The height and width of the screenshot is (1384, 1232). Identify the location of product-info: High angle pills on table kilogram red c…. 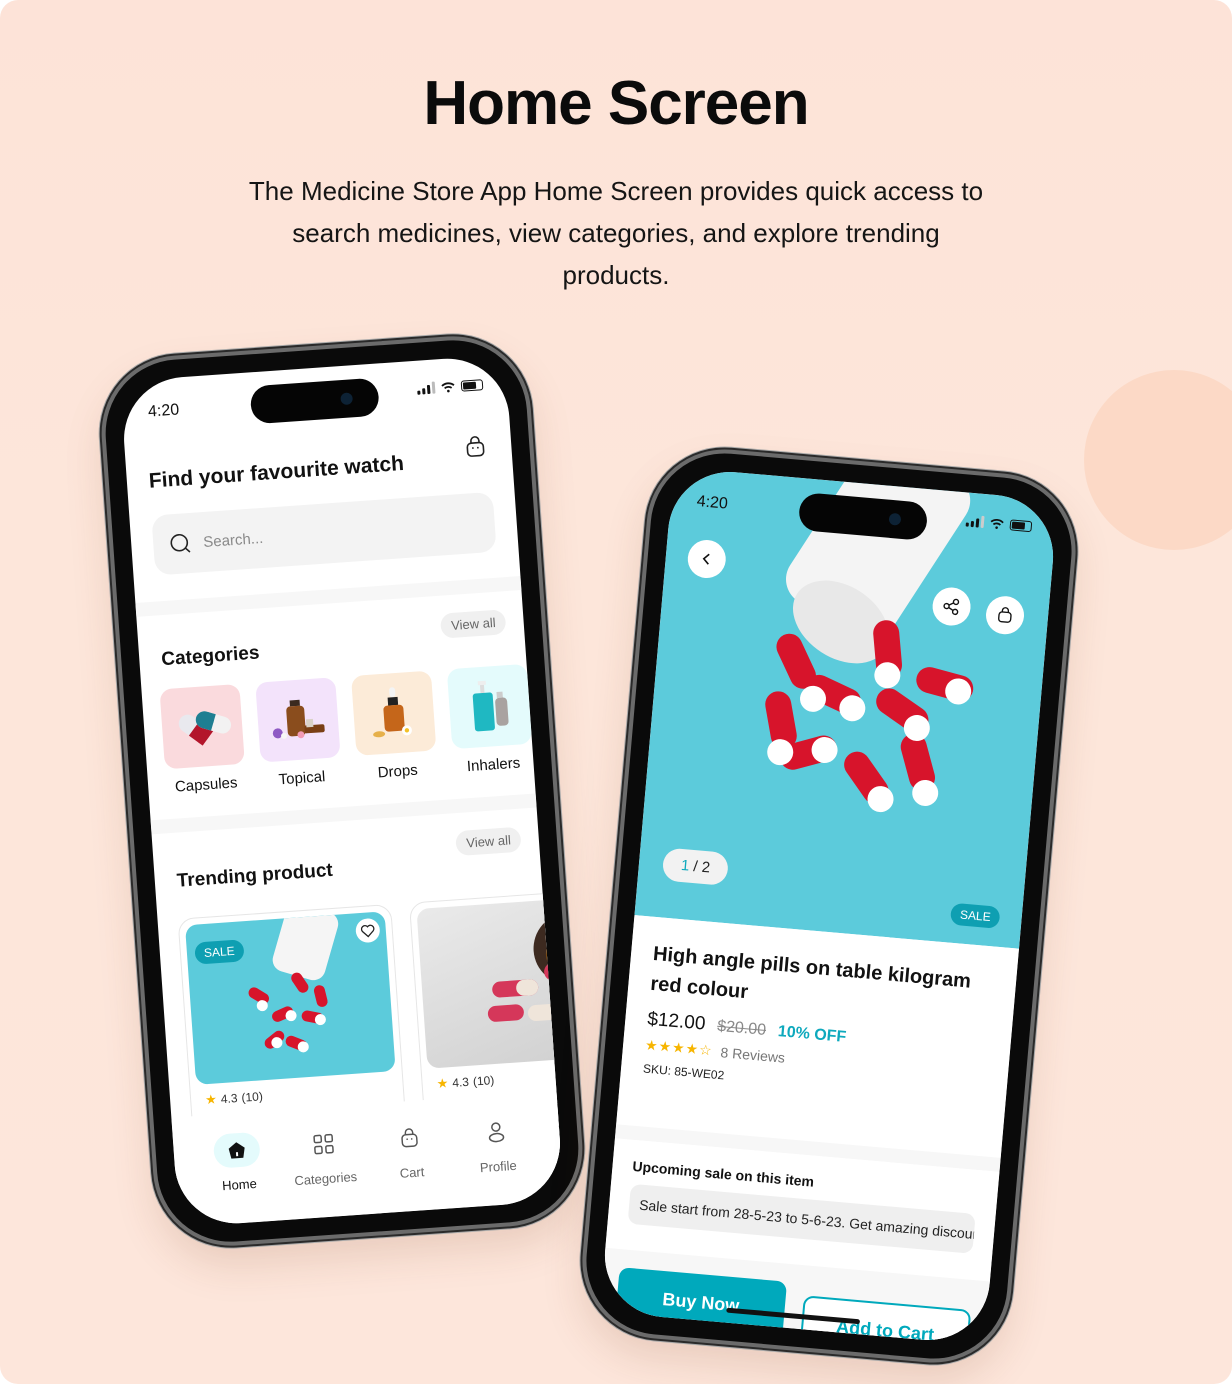
(817, 1036).